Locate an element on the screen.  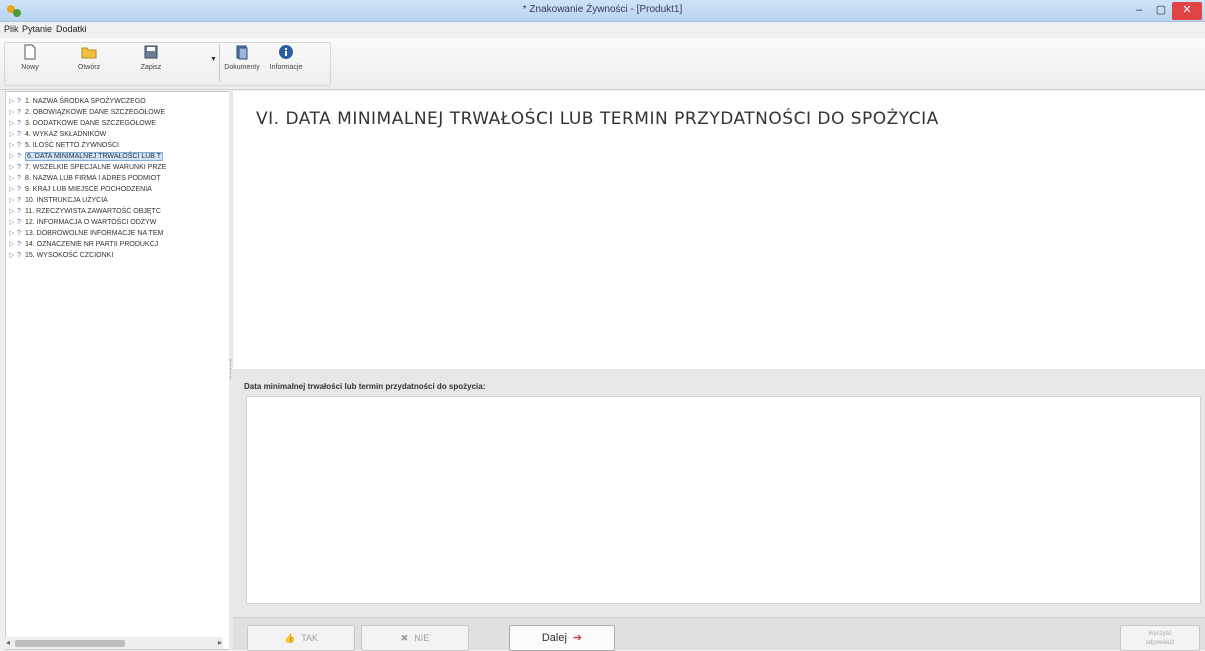
maximize-button: ▢ is located at coordinates (1161, 11).